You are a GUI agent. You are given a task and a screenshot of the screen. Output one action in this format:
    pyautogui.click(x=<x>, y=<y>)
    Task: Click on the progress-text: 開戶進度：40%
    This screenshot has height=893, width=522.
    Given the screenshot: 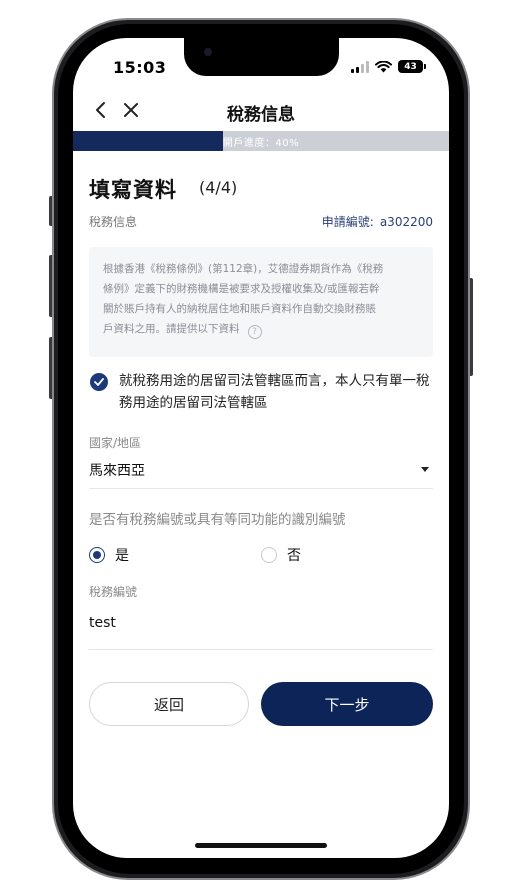 What is the action you would take?
    pyautogui.click(x=261, y=143)
    